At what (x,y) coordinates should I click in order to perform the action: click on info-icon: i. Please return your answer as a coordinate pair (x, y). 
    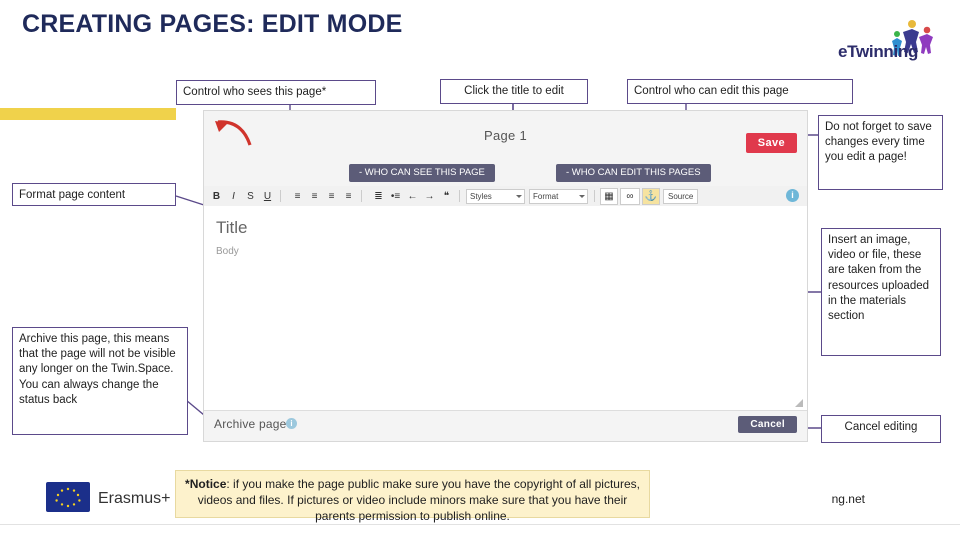
    Looking at the image, I should click on (792, 195).